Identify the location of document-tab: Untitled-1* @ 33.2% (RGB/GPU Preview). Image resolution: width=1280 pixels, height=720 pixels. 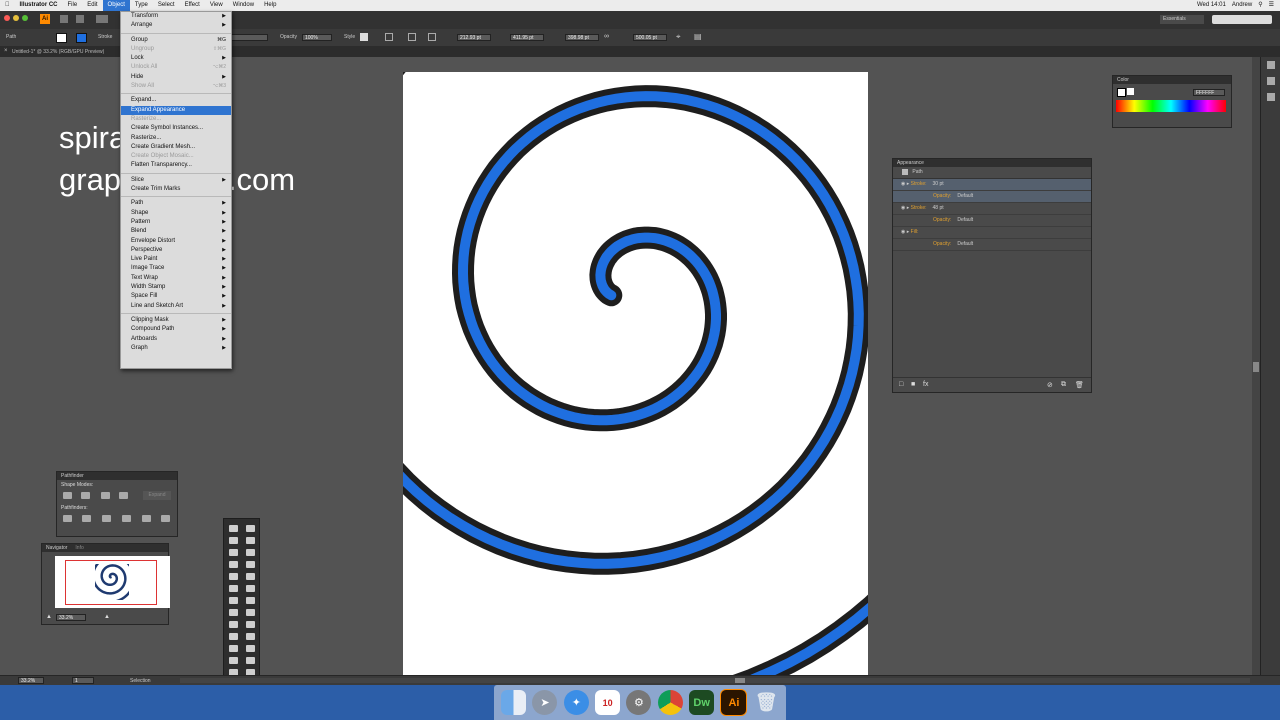
(58, 52).